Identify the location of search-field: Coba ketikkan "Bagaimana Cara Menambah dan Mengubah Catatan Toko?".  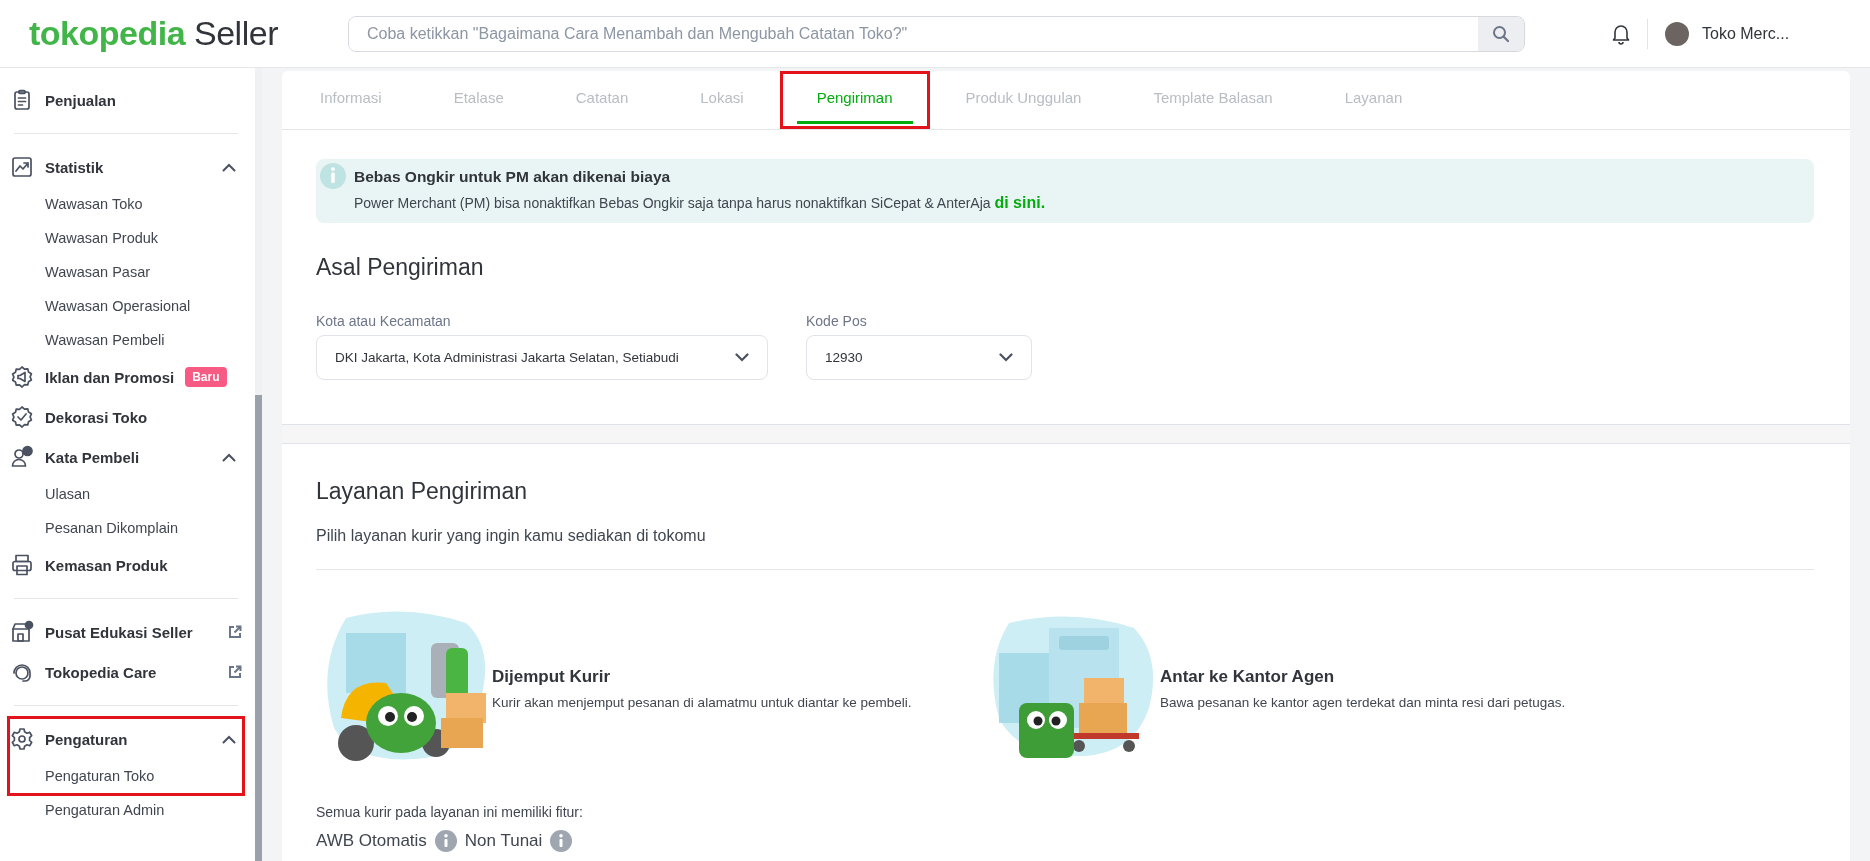
(936, 33).